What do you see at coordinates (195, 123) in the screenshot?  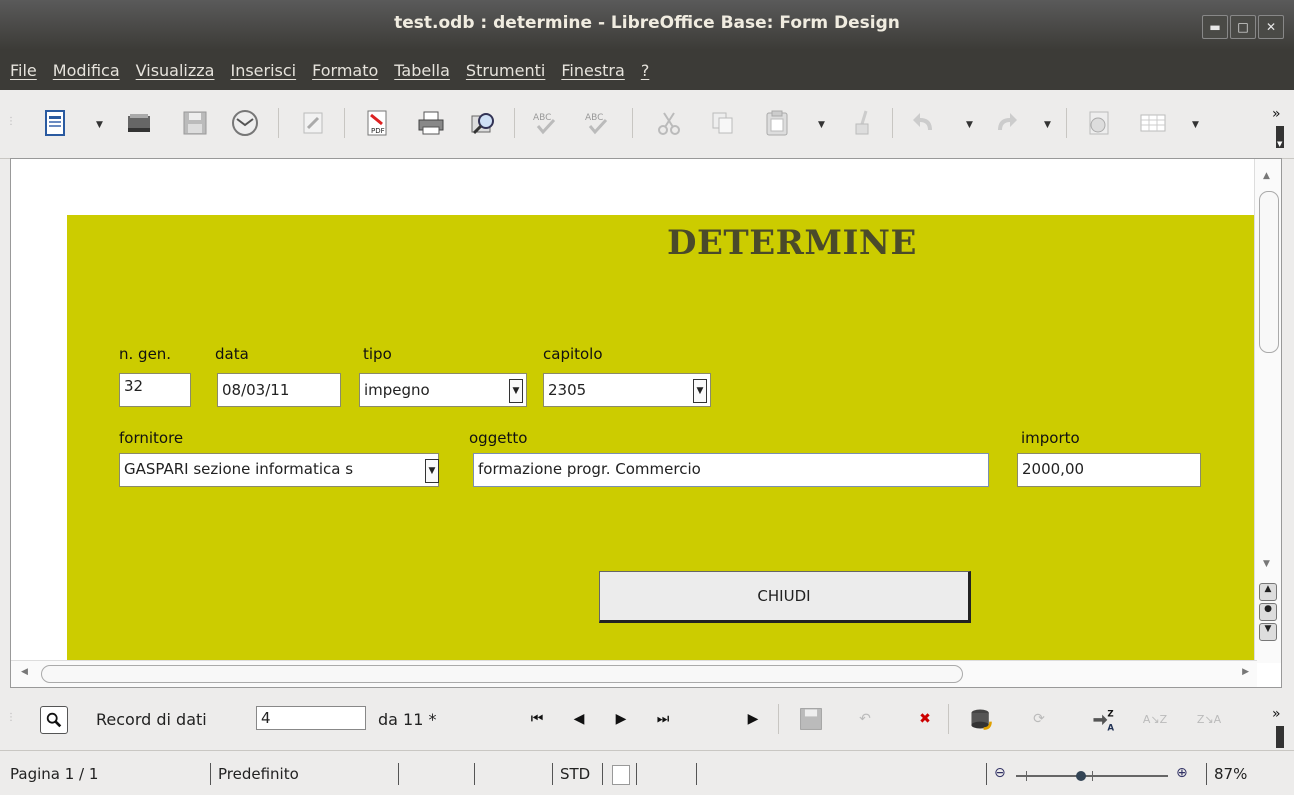 I see `save-icon` at bounding box center [195, 123].